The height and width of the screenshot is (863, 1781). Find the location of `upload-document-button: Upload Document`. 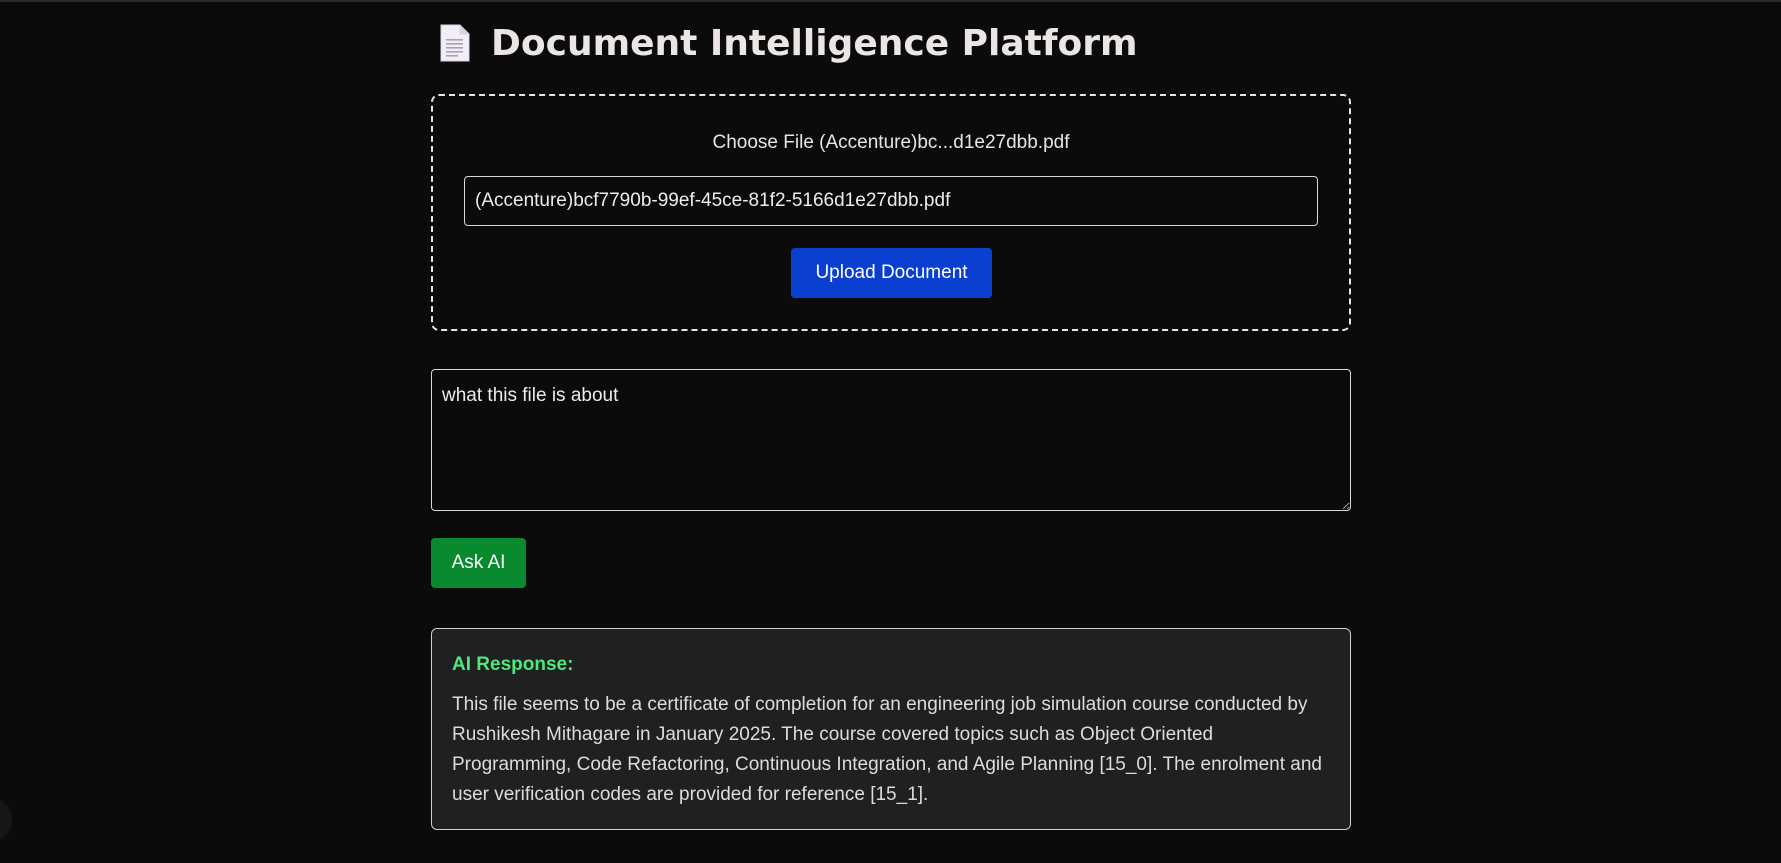

upload-document-button: Upload Document is located at coordinates (891, 273).